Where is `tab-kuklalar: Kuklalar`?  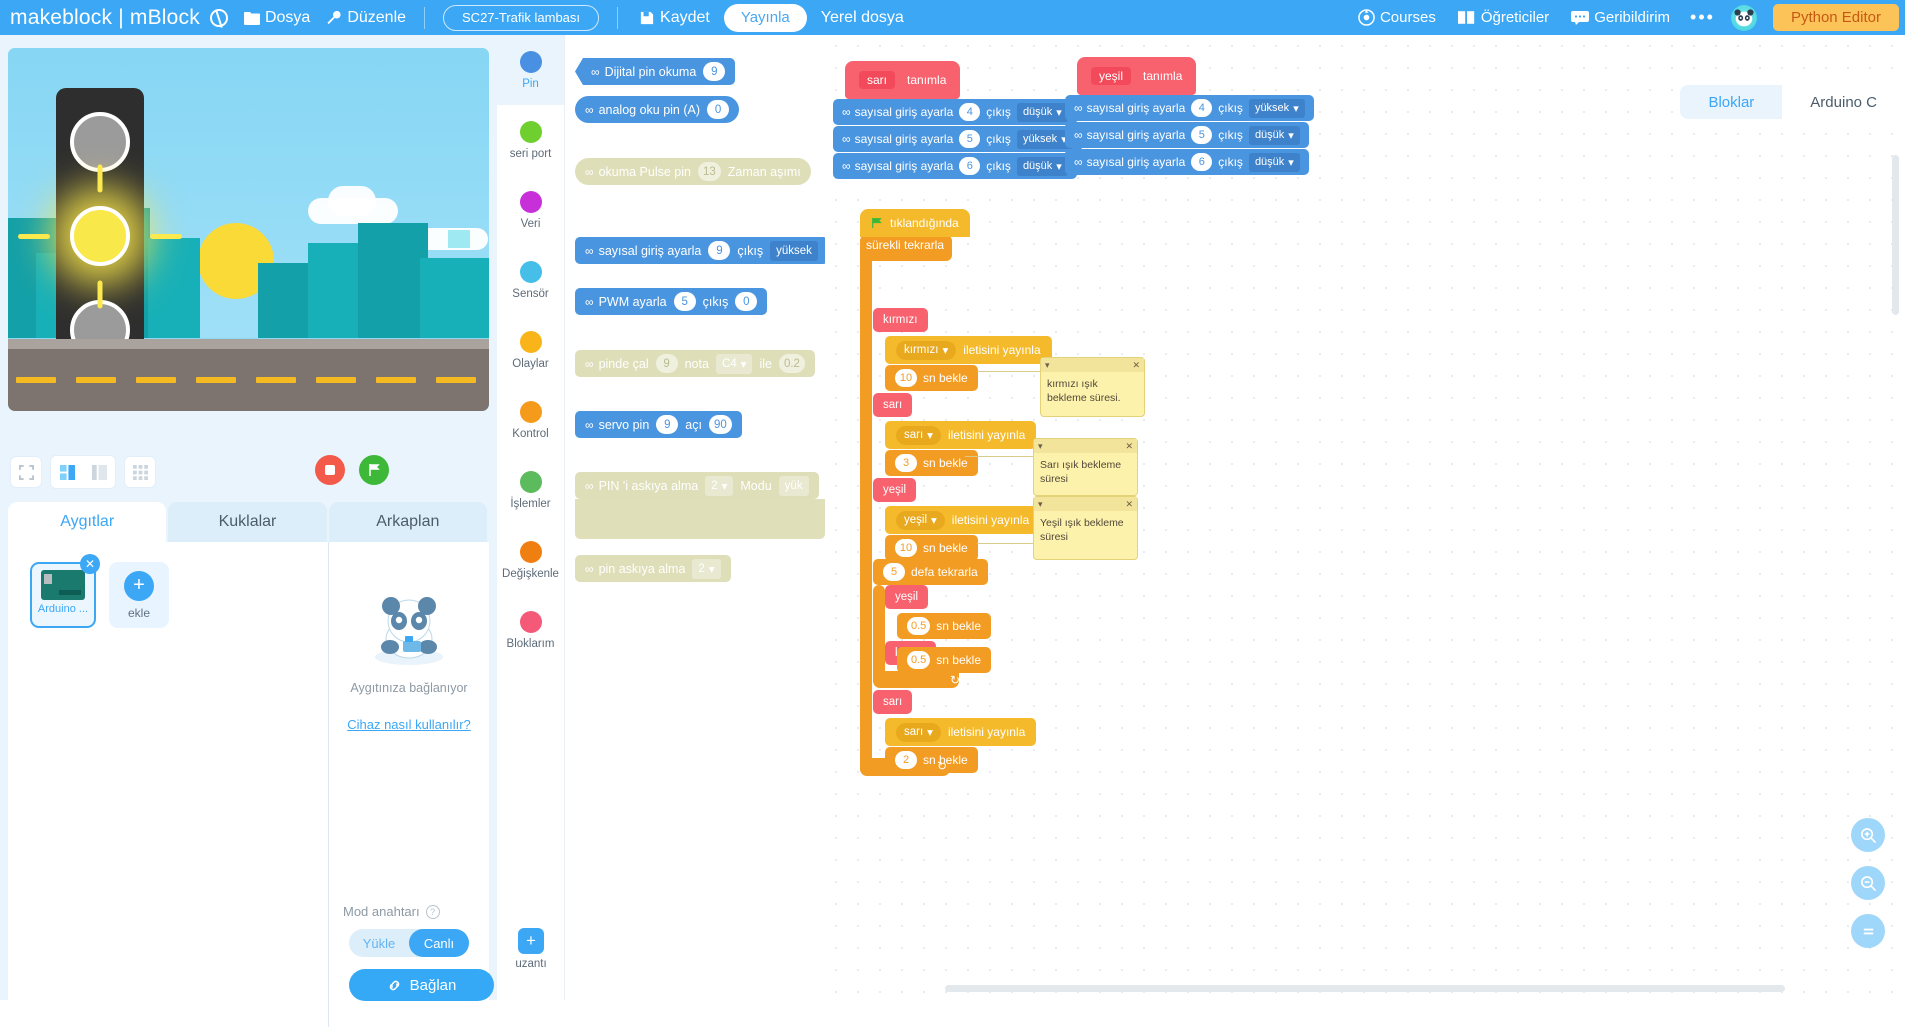 tab-kuklalar: Kuklalar is located at coordinates (247, 522).